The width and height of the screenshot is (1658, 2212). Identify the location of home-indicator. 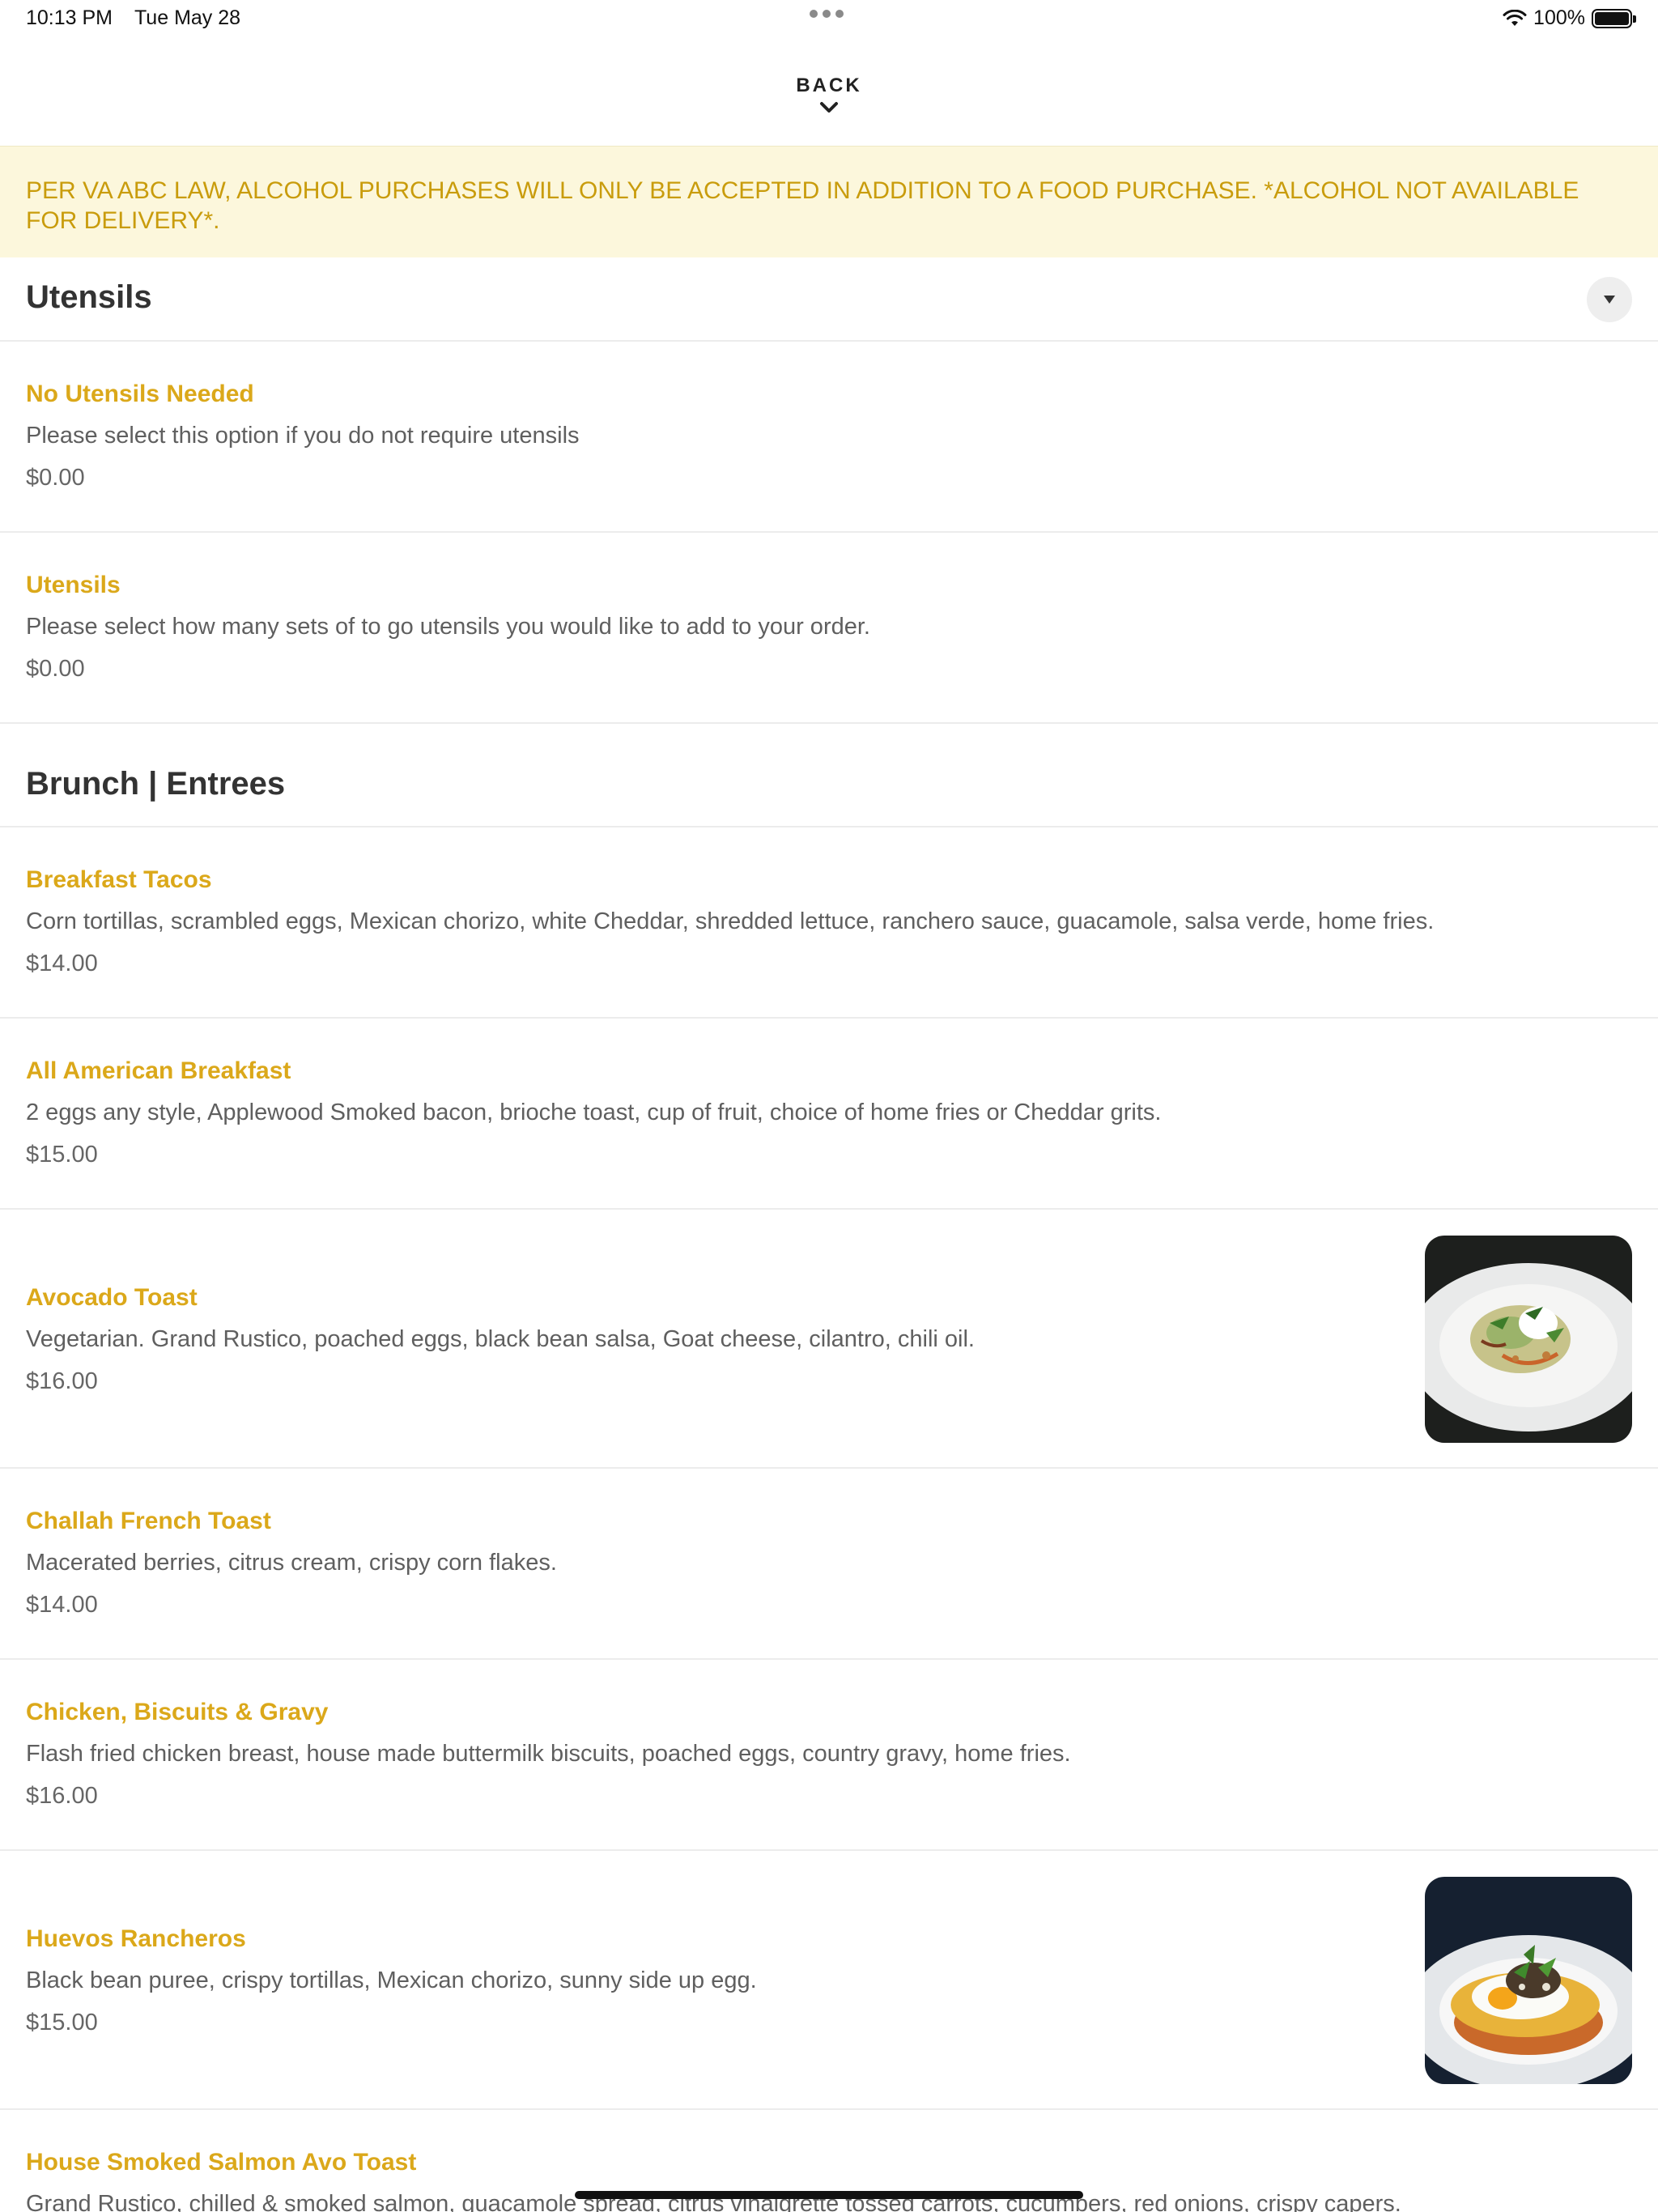
(829, 2195).